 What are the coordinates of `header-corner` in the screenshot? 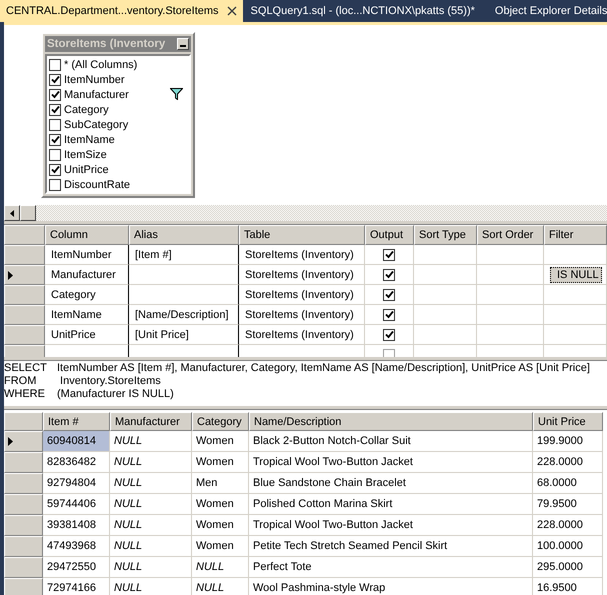 It's located at (24, 235).